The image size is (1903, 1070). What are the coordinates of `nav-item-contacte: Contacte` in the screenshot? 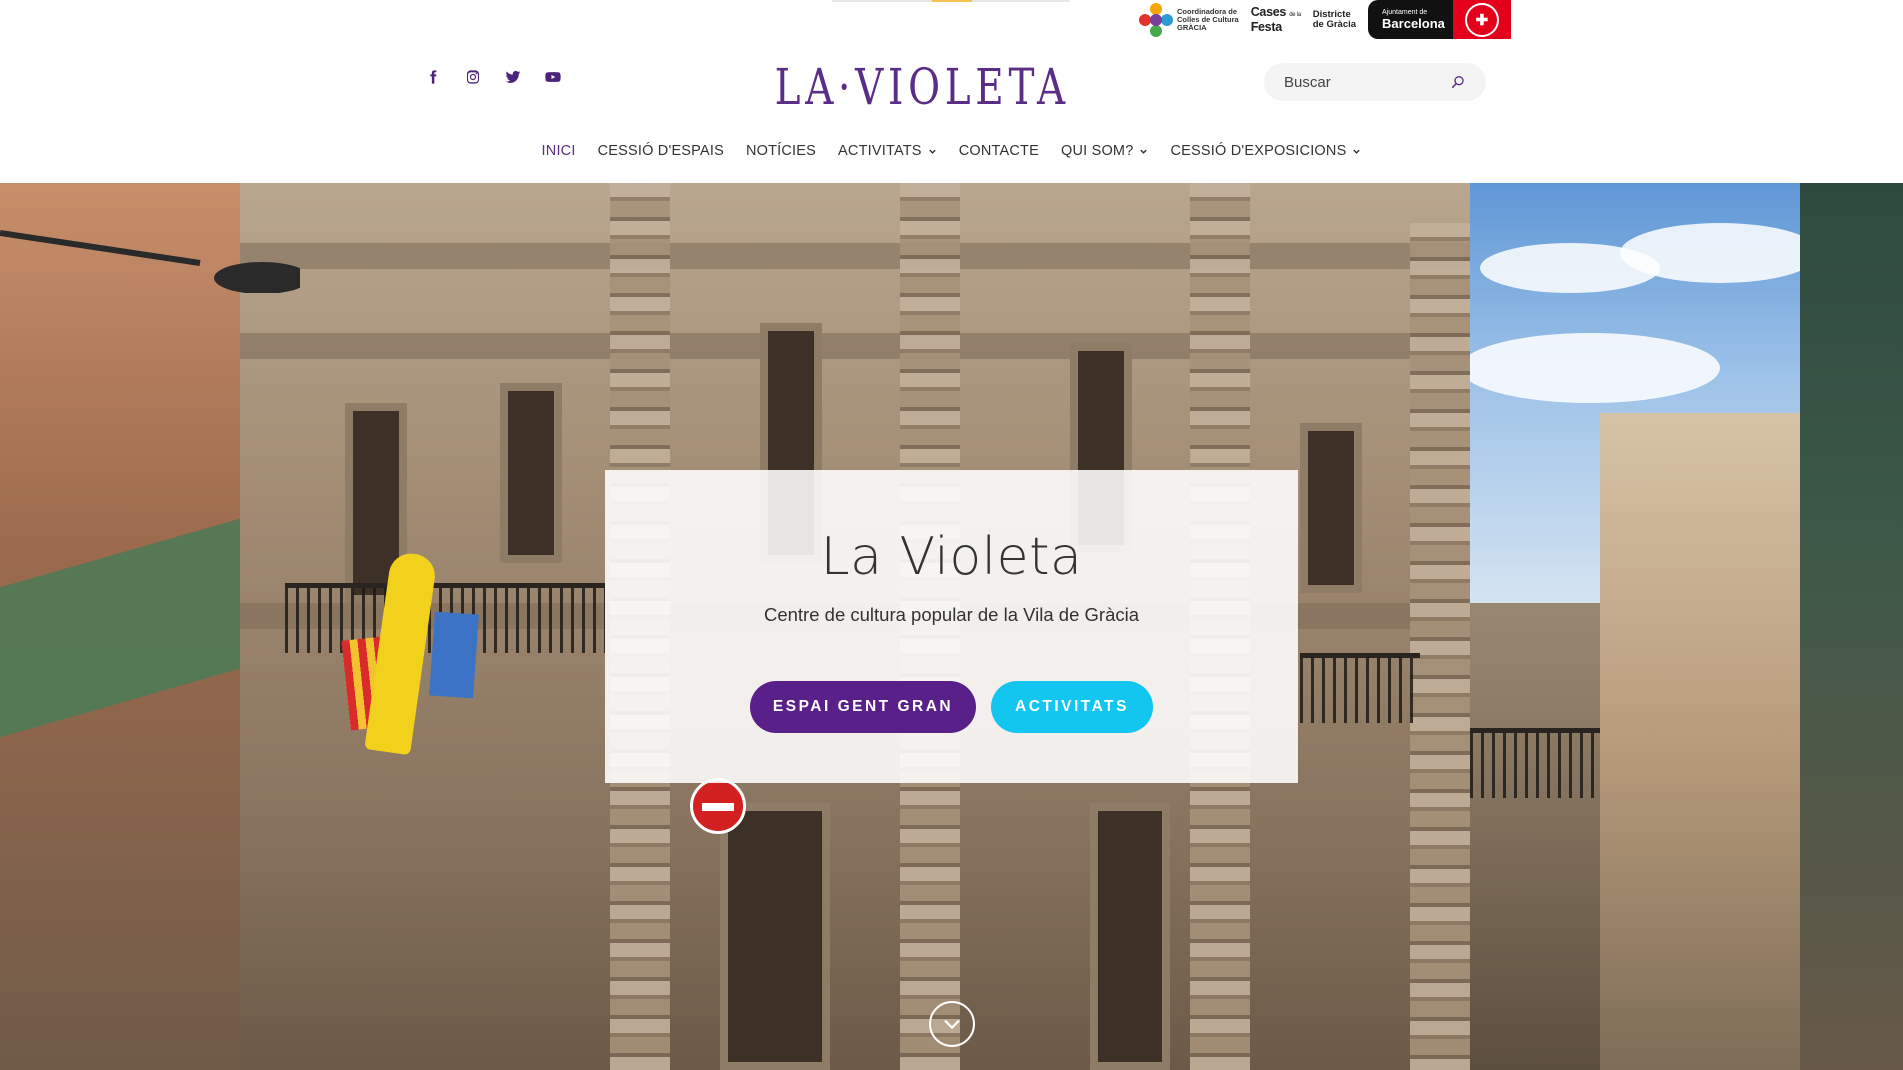 It's located at (999, 151).